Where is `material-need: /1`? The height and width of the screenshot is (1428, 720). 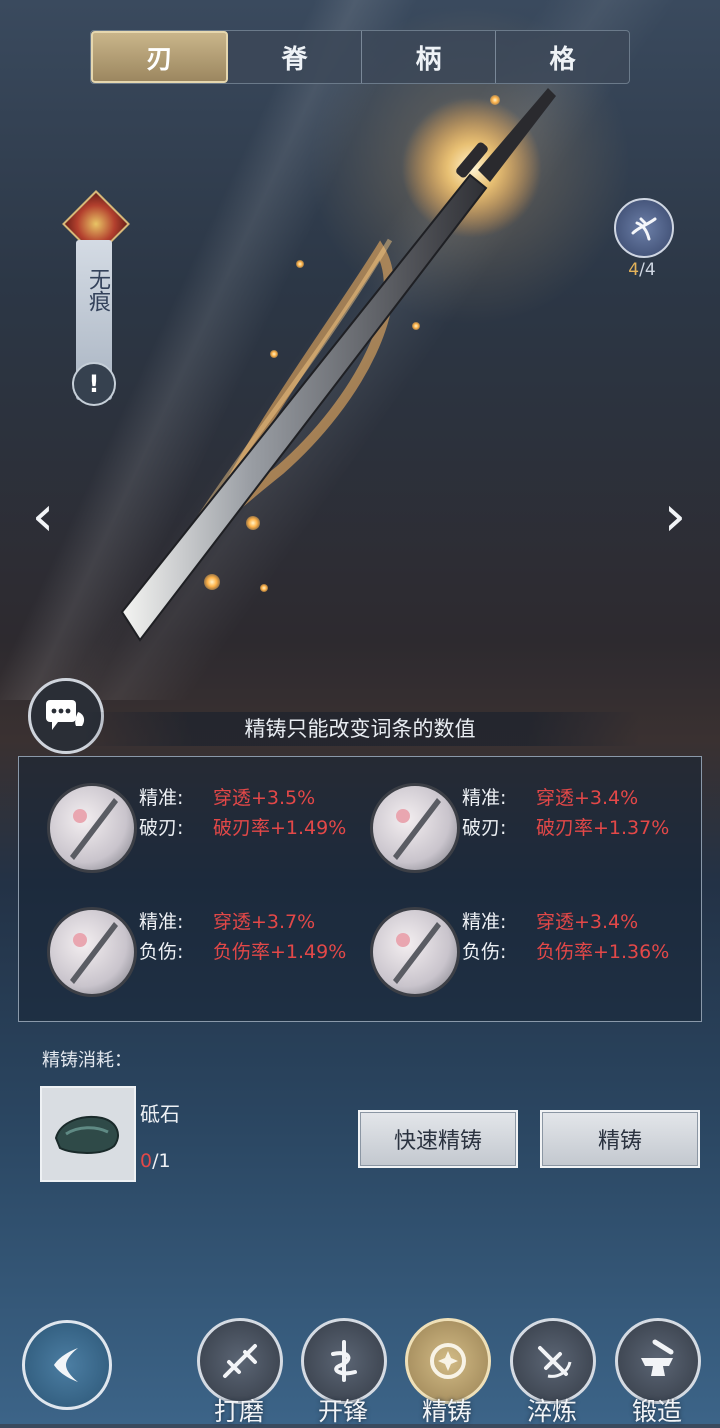 material-need: /1 is located at coordinates (161, 1161).